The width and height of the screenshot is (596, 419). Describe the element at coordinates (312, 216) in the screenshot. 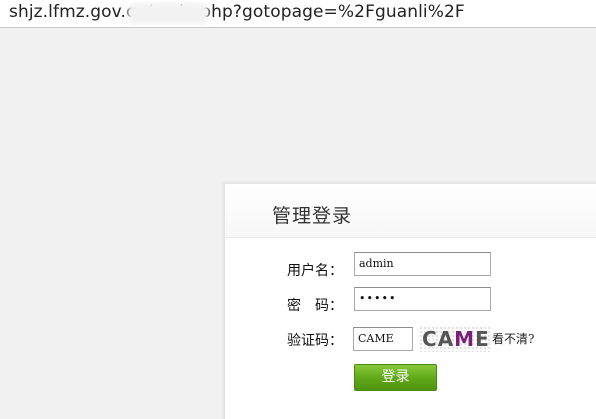

I see `page-title: 管理登录` at that location.